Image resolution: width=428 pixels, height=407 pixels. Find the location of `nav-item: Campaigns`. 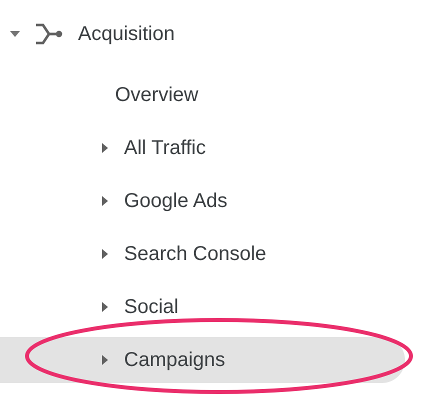

nav-item: Campaigns is located at coordinates (202, 359).